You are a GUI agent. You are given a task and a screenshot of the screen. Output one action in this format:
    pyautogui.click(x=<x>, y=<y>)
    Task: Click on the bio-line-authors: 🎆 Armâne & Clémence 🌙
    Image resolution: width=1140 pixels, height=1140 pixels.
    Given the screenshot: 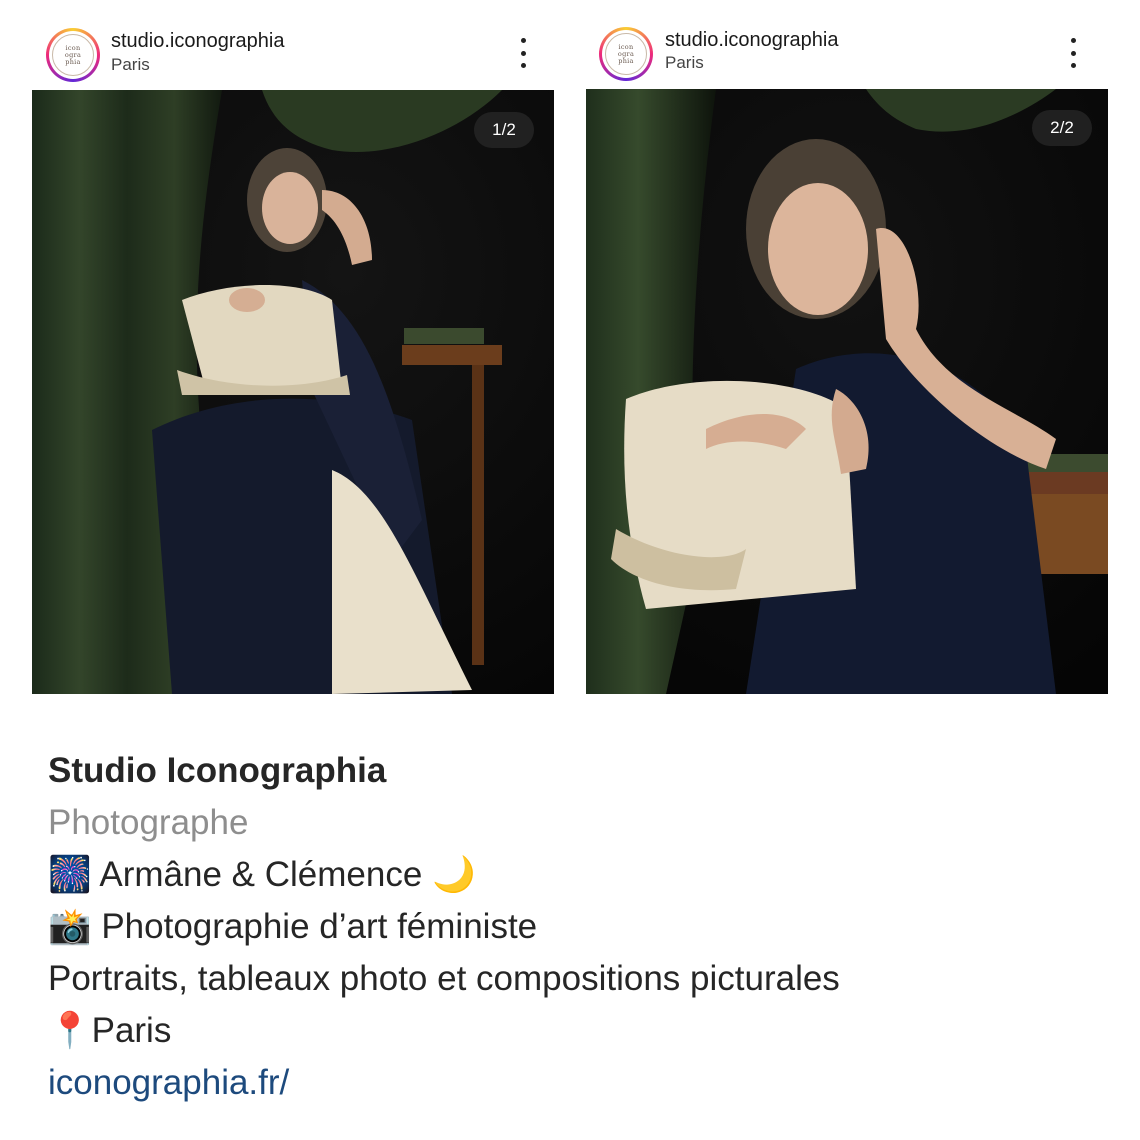 What is the action you would take?
    pyautogui.click(x=578, y=875)
    